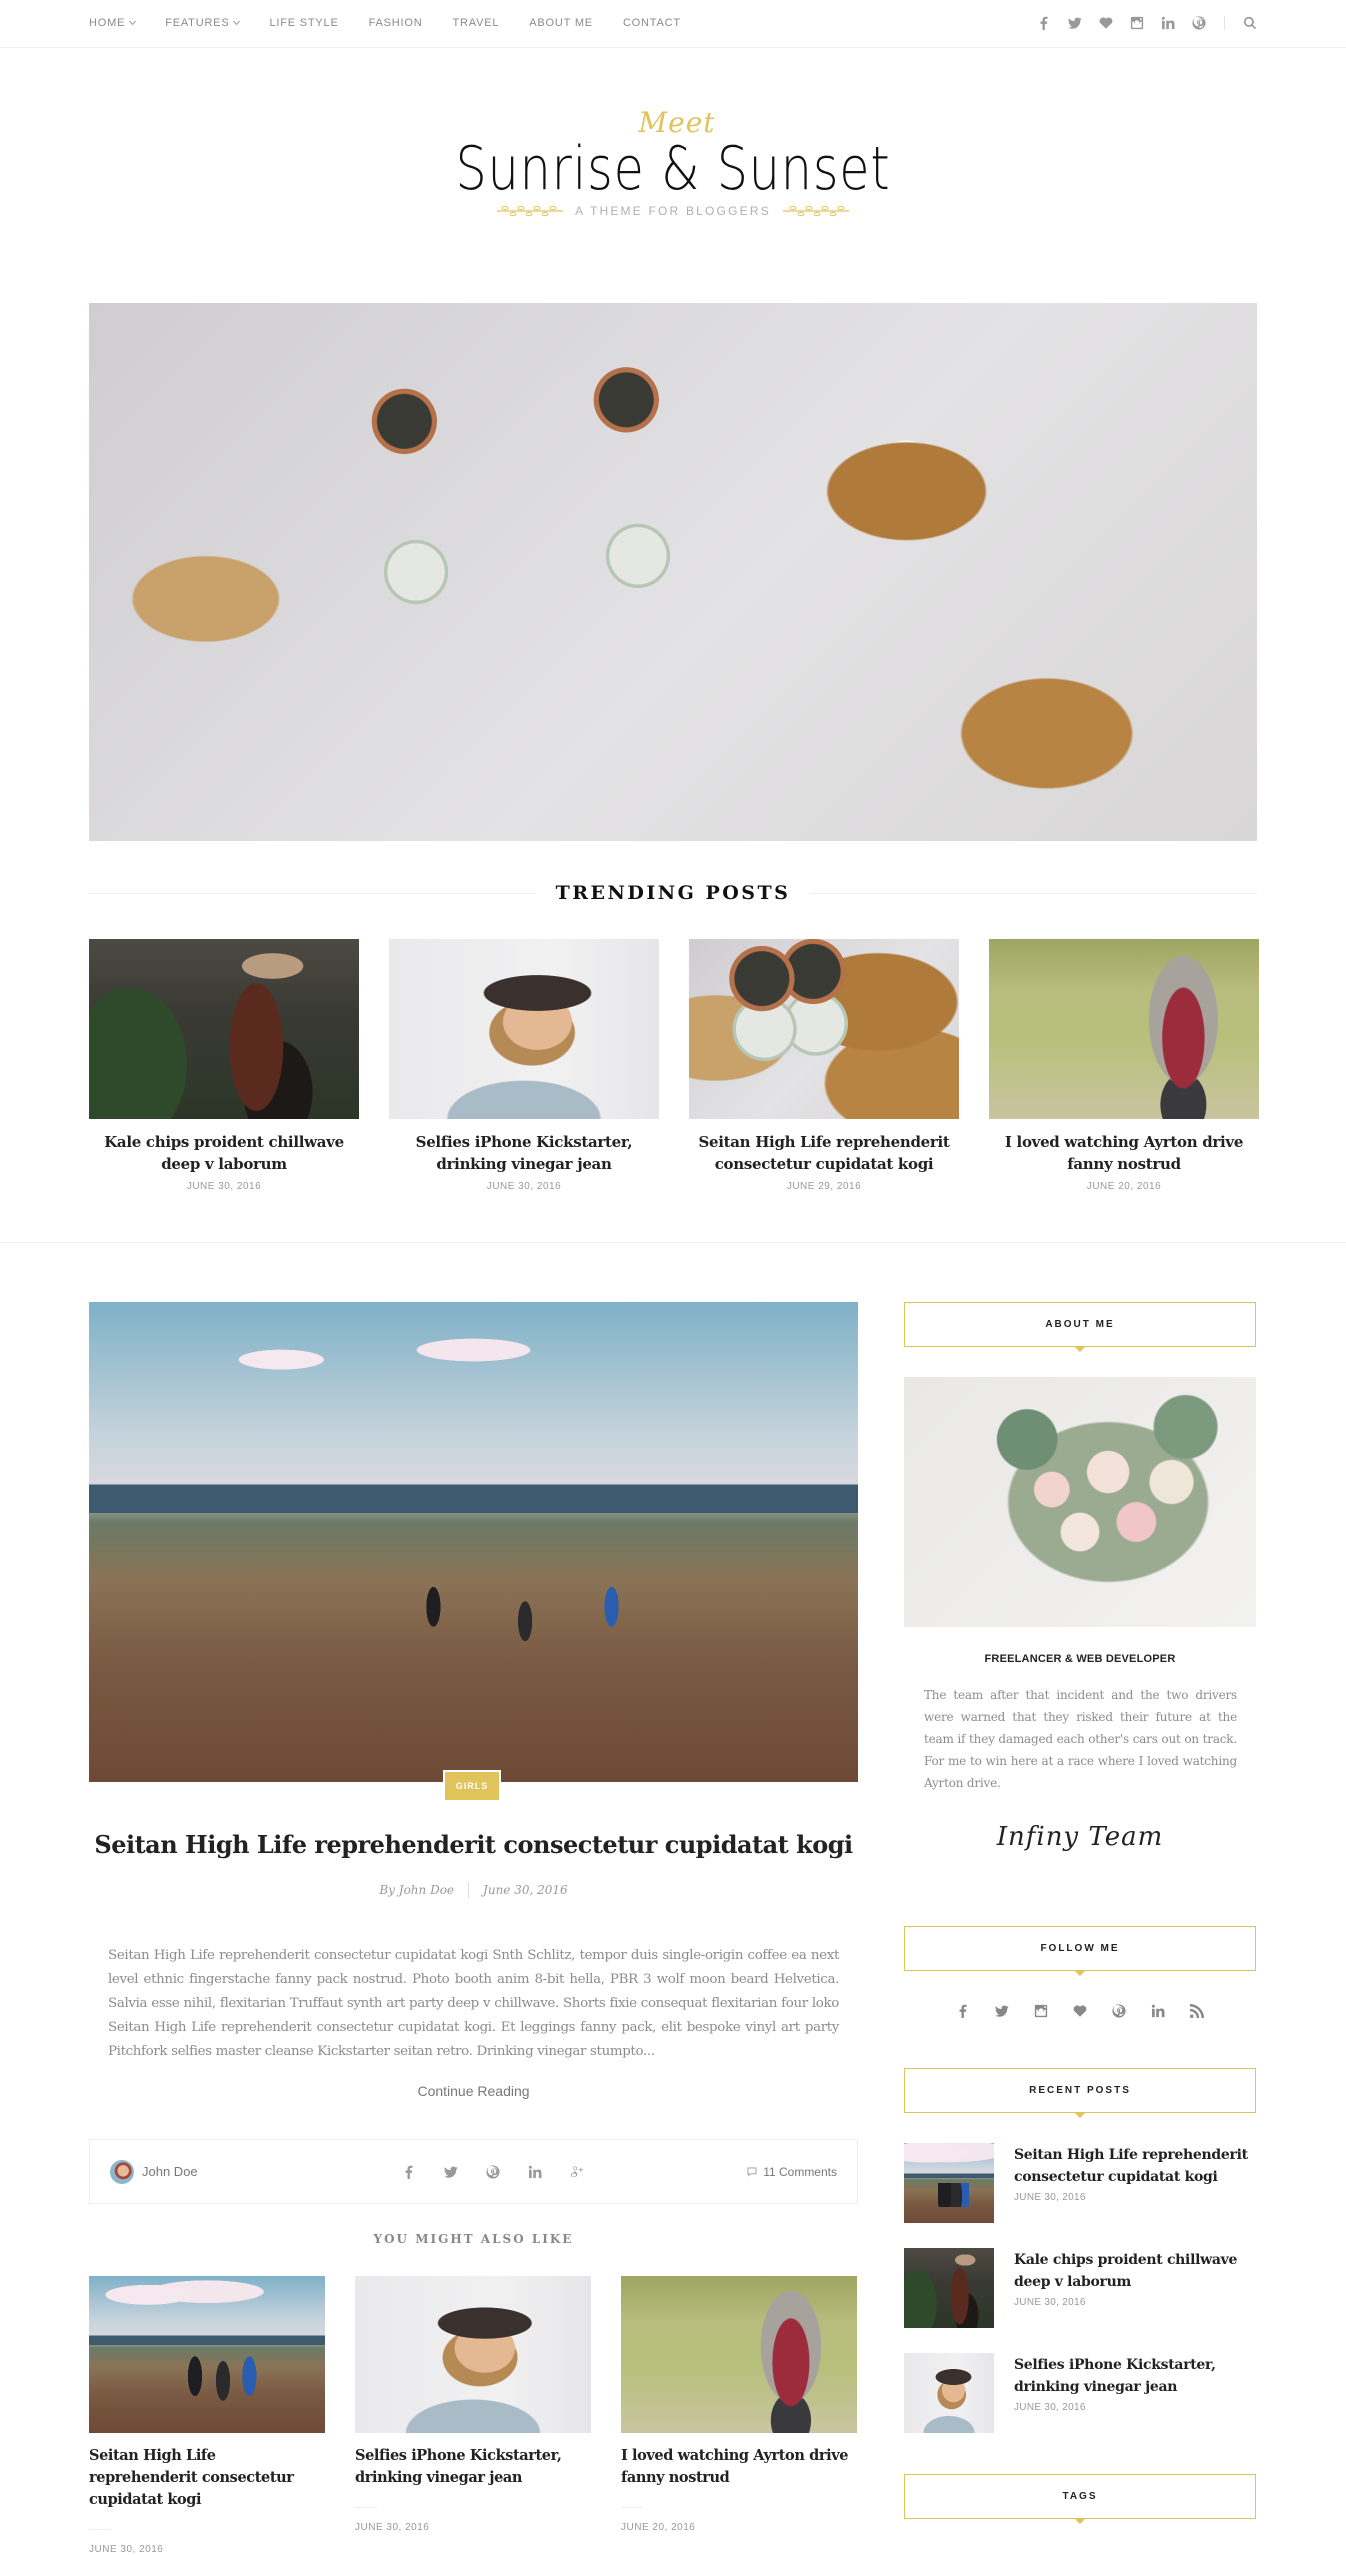 The width and height of the screenshot is (1346, 2555). What do you see at coordinates (1080, 2093) in the screenshot?
I see `recent-posts-widget-heading: RECENT POSTS` at bounding box center [1080, 2093].